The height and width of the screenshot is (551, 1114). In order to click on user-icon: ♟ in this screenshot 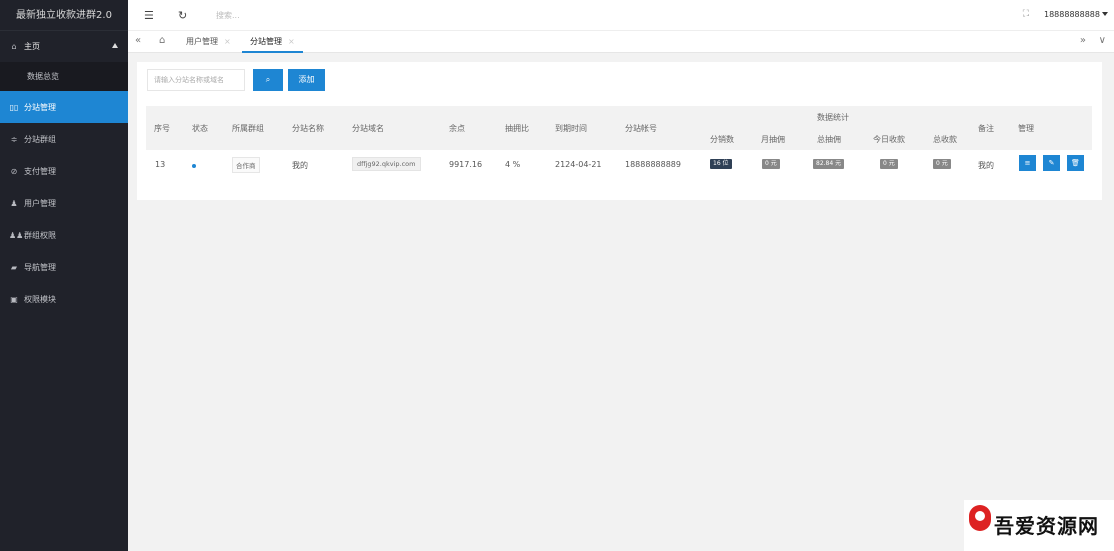, I will do `click(14, 203)`.